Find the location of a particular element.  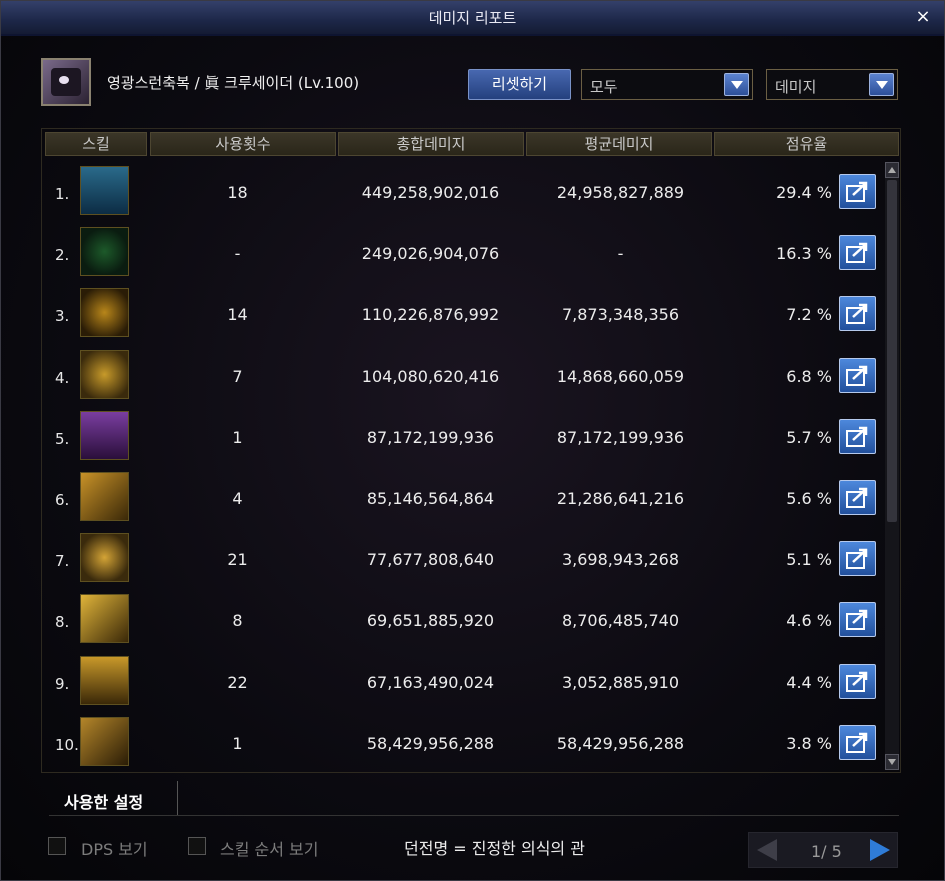

row-rank: 5. is located at coordinates (62, 438).